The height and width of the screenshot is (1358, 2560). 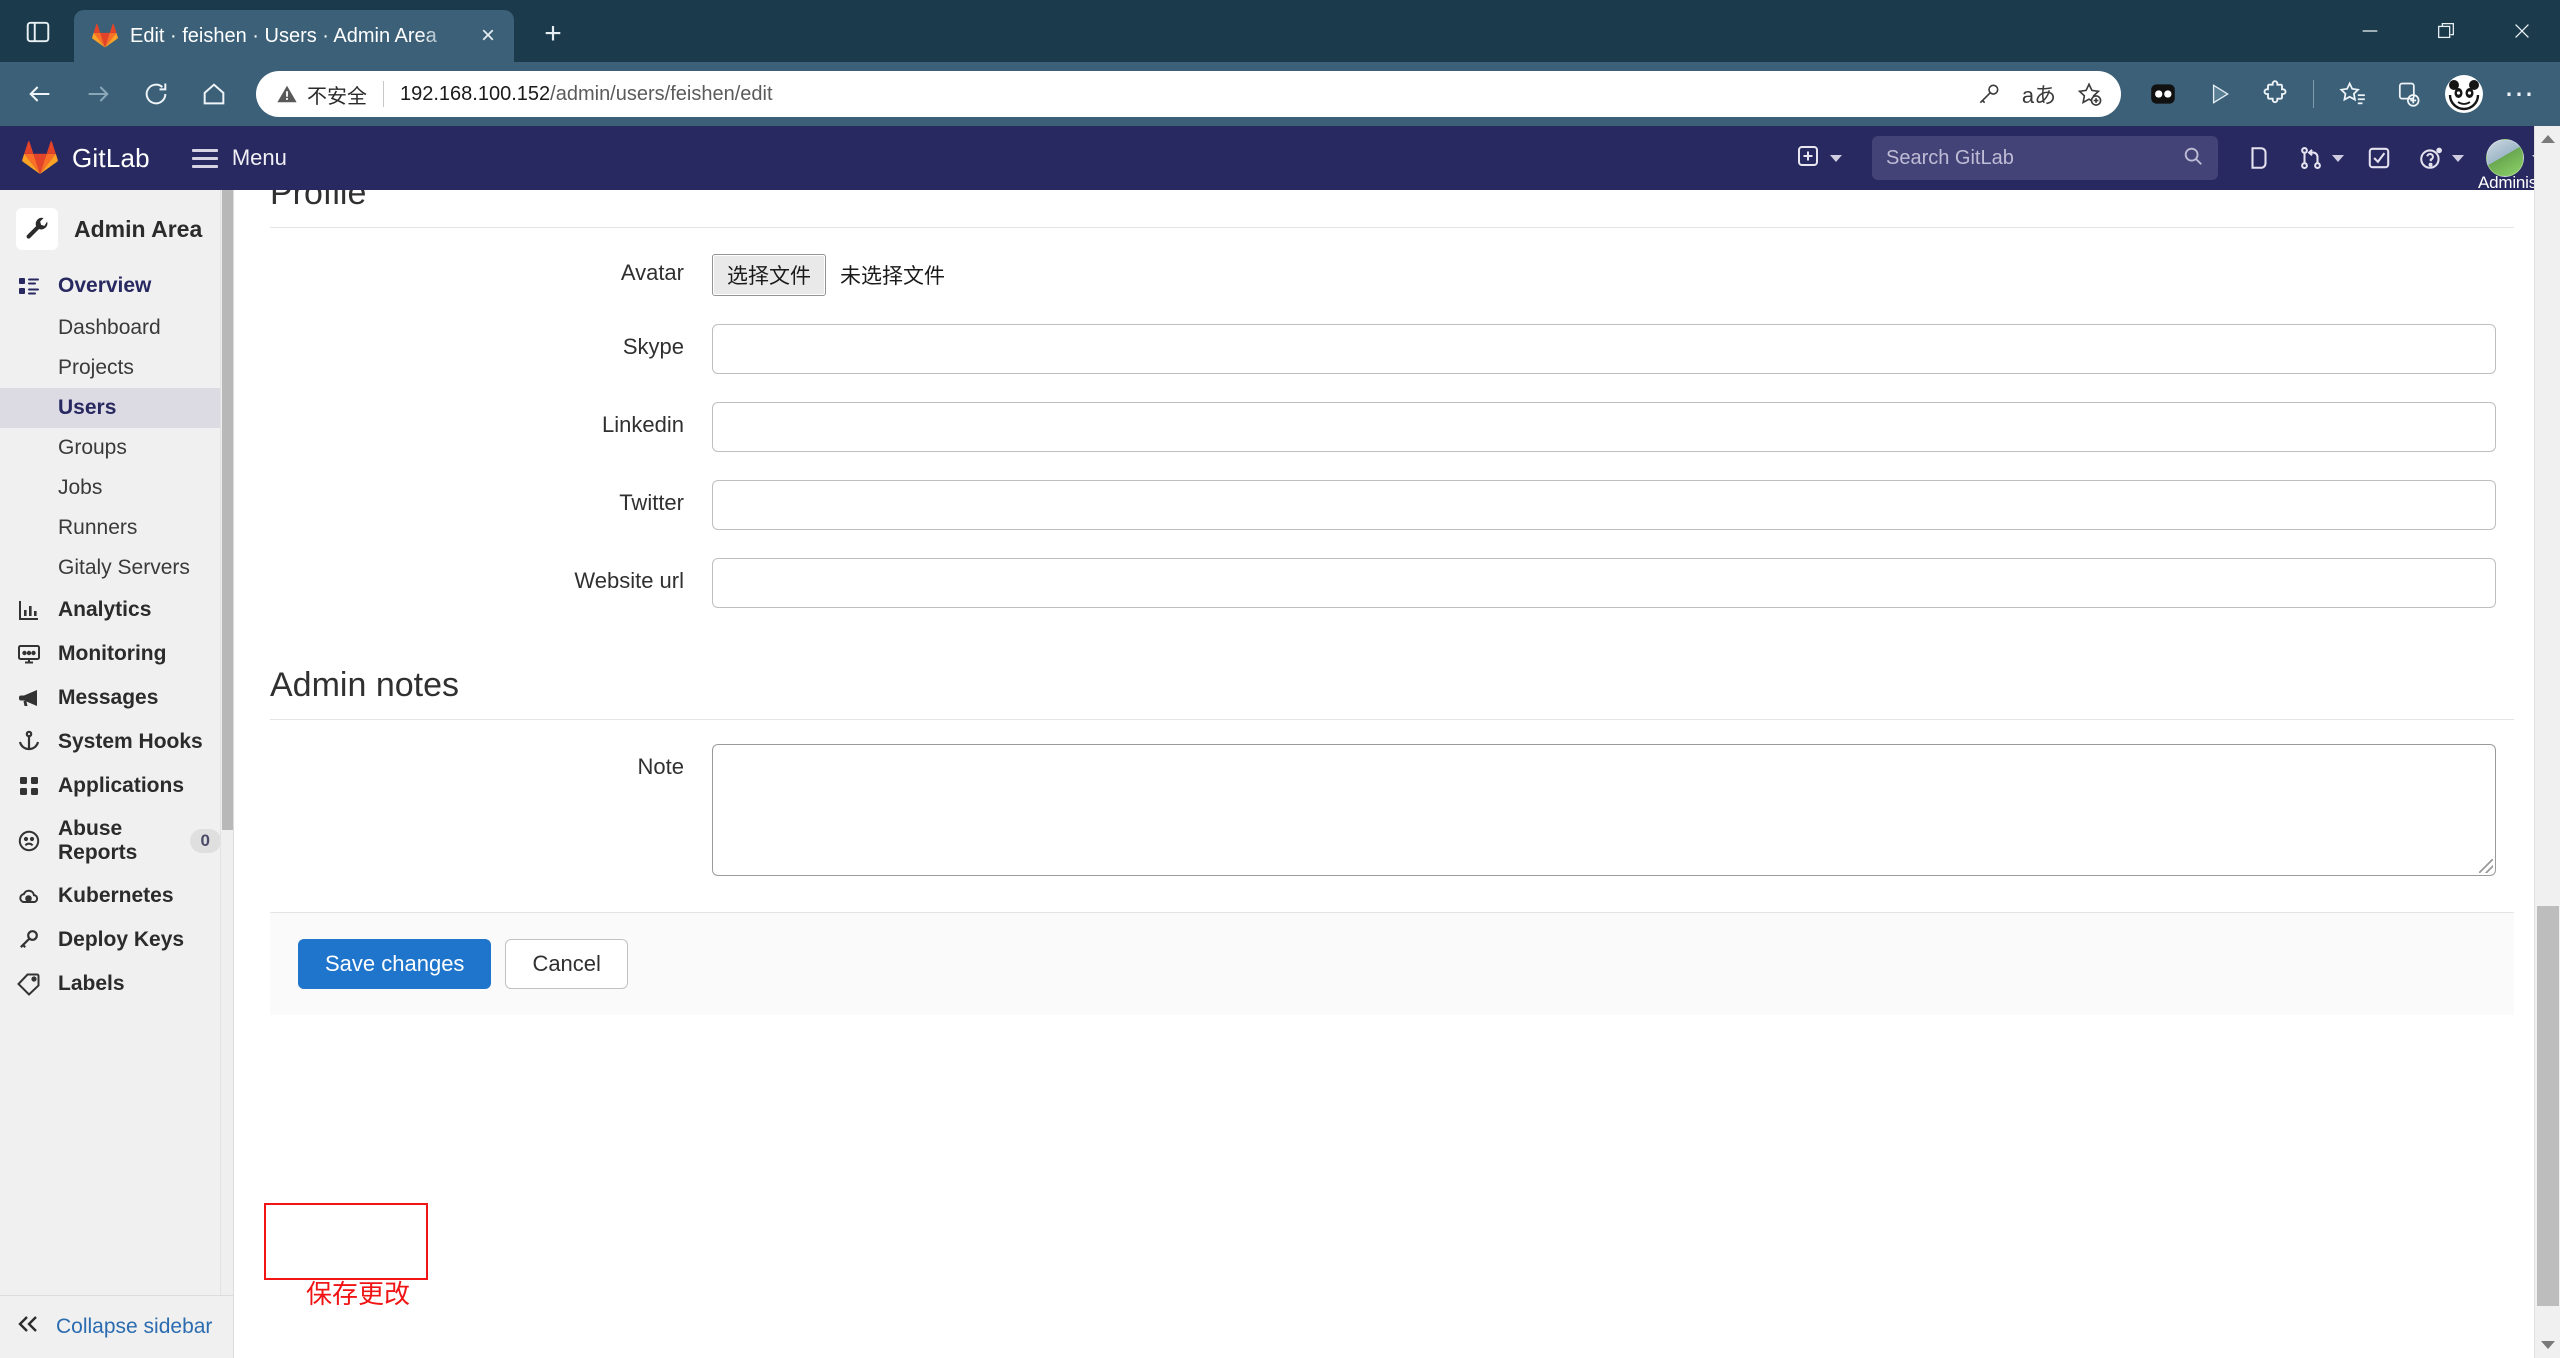 What do you see at coordinates (1989, 94) in the screenshot?
I see `key-icon` at bounding box center [1989, 94].